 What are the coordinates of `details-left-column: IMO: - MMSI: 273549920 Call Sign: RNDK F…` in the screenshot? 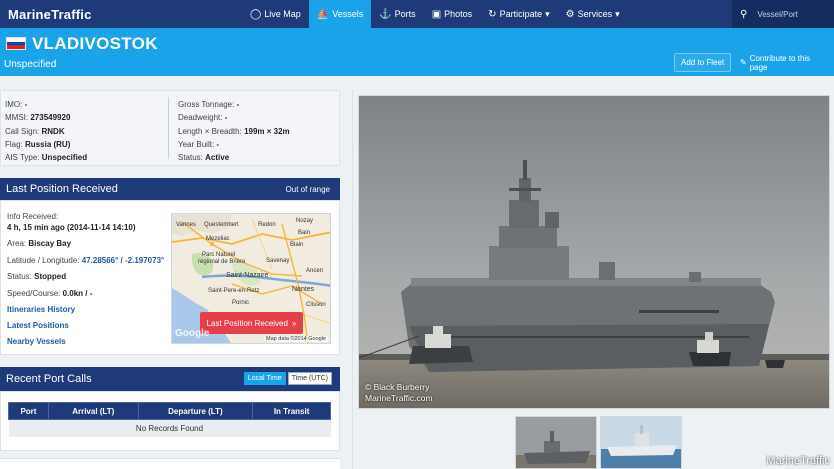 It's located at (46, 131).